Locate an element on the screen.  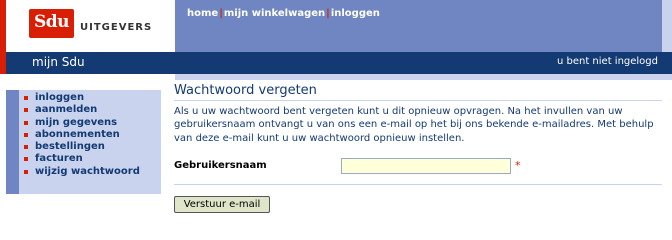
sidebar-item-inloggen: inloggen is located at coordinates (92, 98).